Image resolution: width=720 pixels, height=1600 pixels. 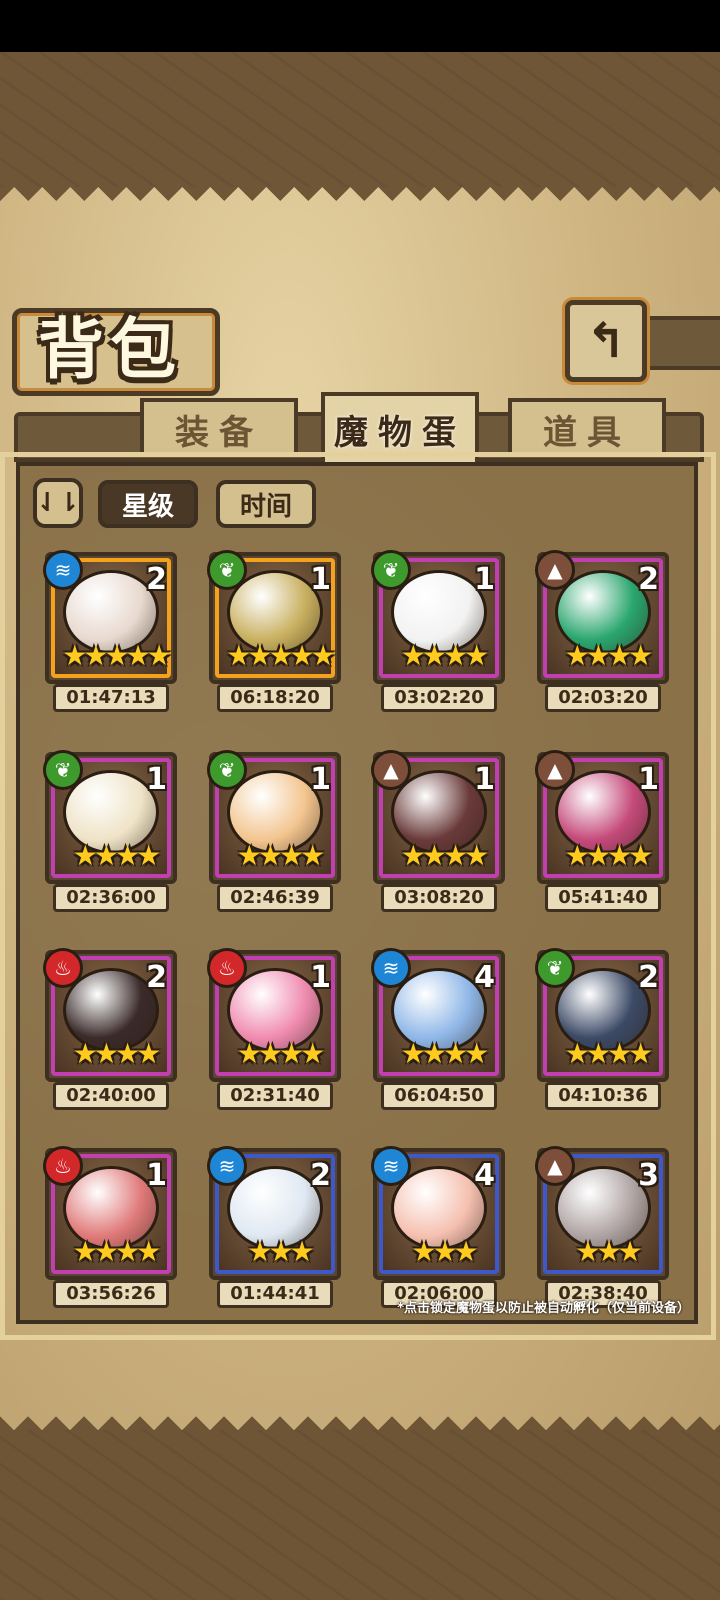 What do you see at coordinates (219, 427) in the screenshot?
I see `tab-equipment: 装备` at bounding box center [219, 427].